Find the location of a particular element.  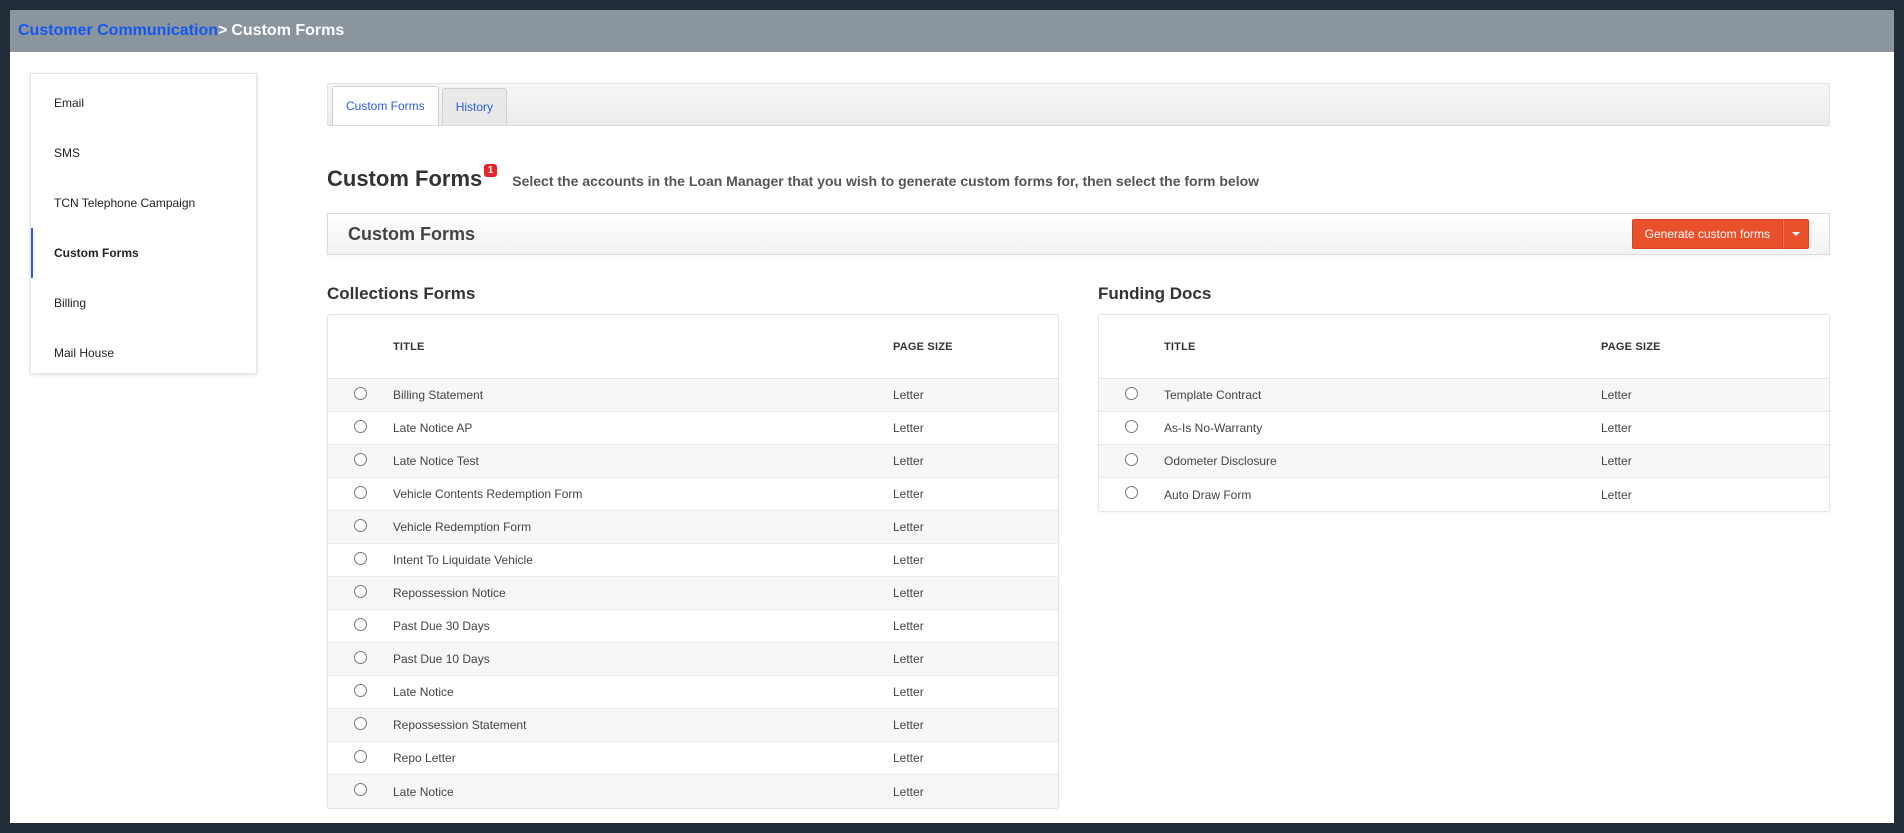

generate-options-dropdown-button is located at coordinates (1796, 234).